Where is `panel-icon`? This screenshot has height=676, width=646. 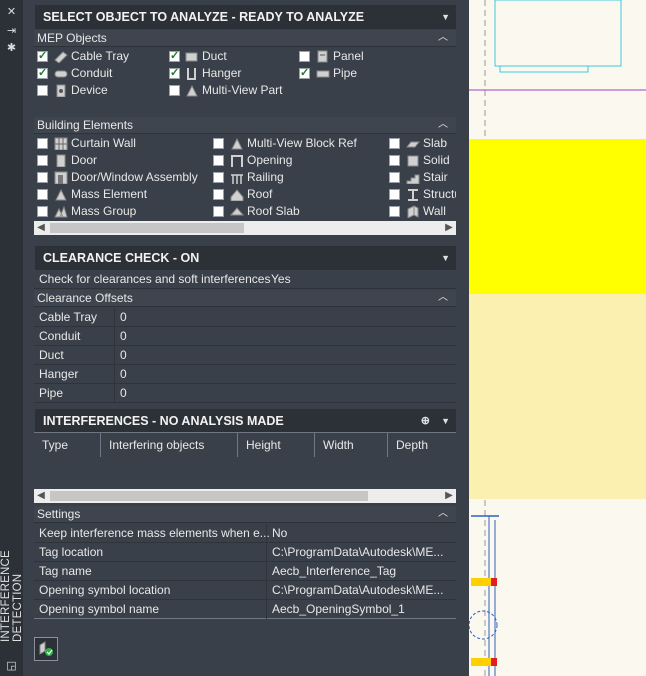 panel-icon is located at coordinates (322, 56).